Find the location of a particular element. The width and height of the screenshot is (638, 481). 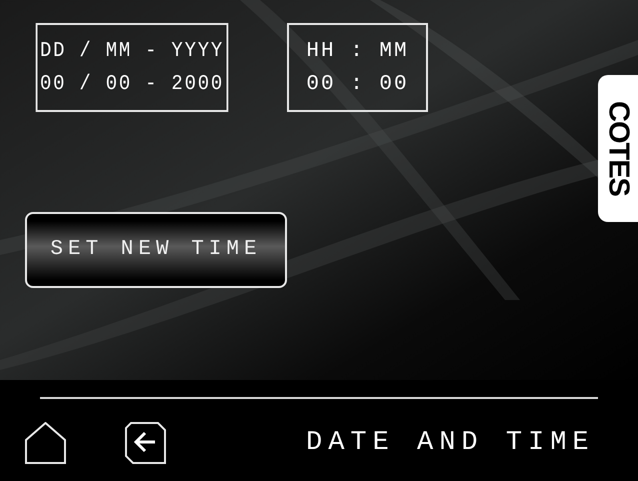

cotes-side-tab: COTES is located at coordinates (618, 148).